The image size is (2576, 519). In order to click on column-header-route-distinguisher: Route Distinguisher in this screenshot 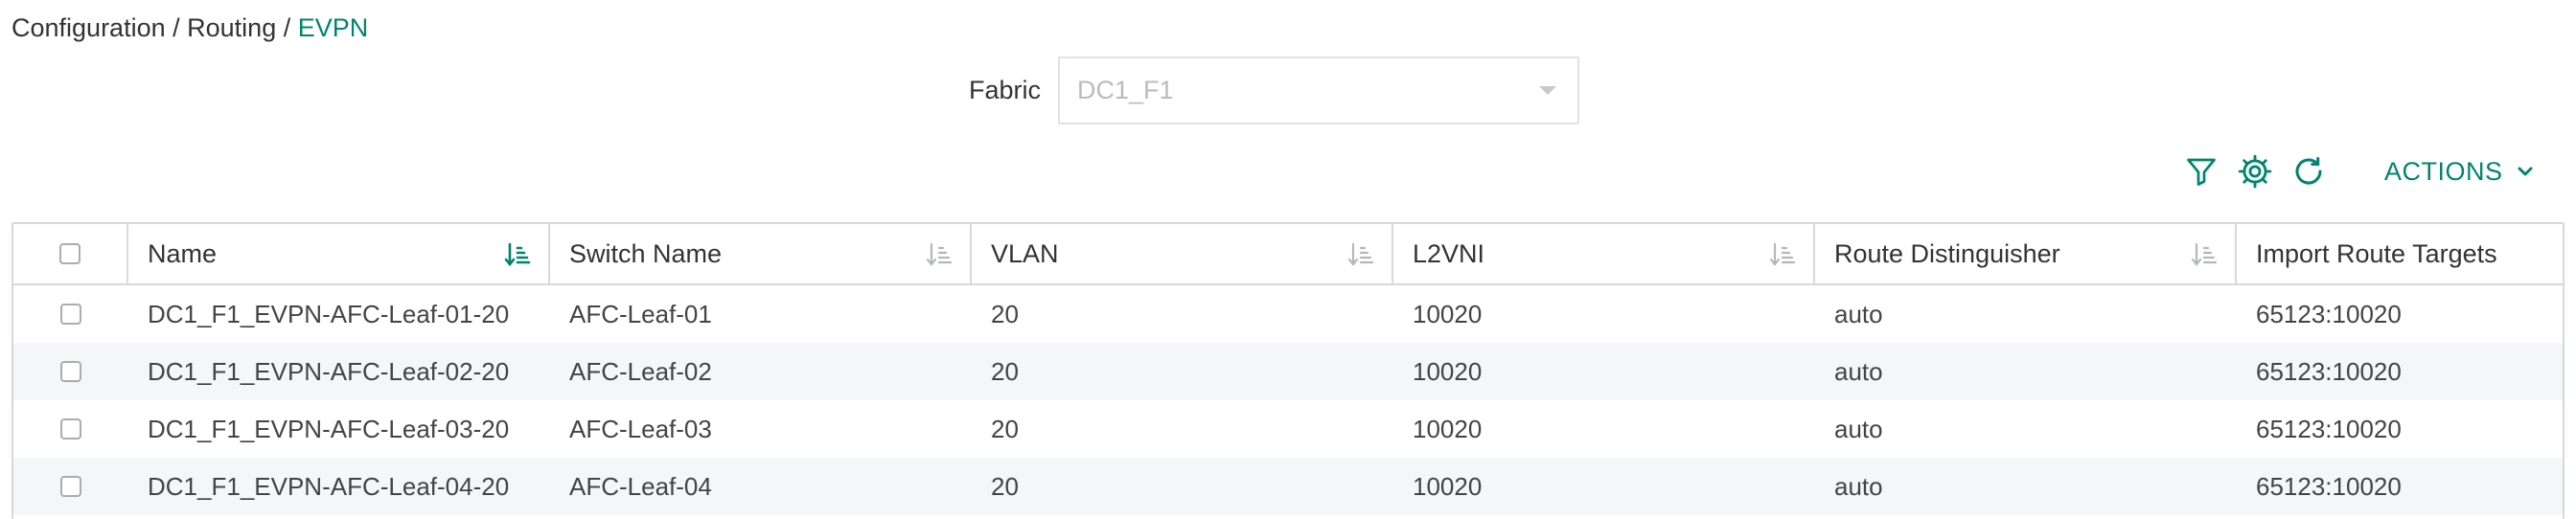, I will do `click(2026, 253)`.